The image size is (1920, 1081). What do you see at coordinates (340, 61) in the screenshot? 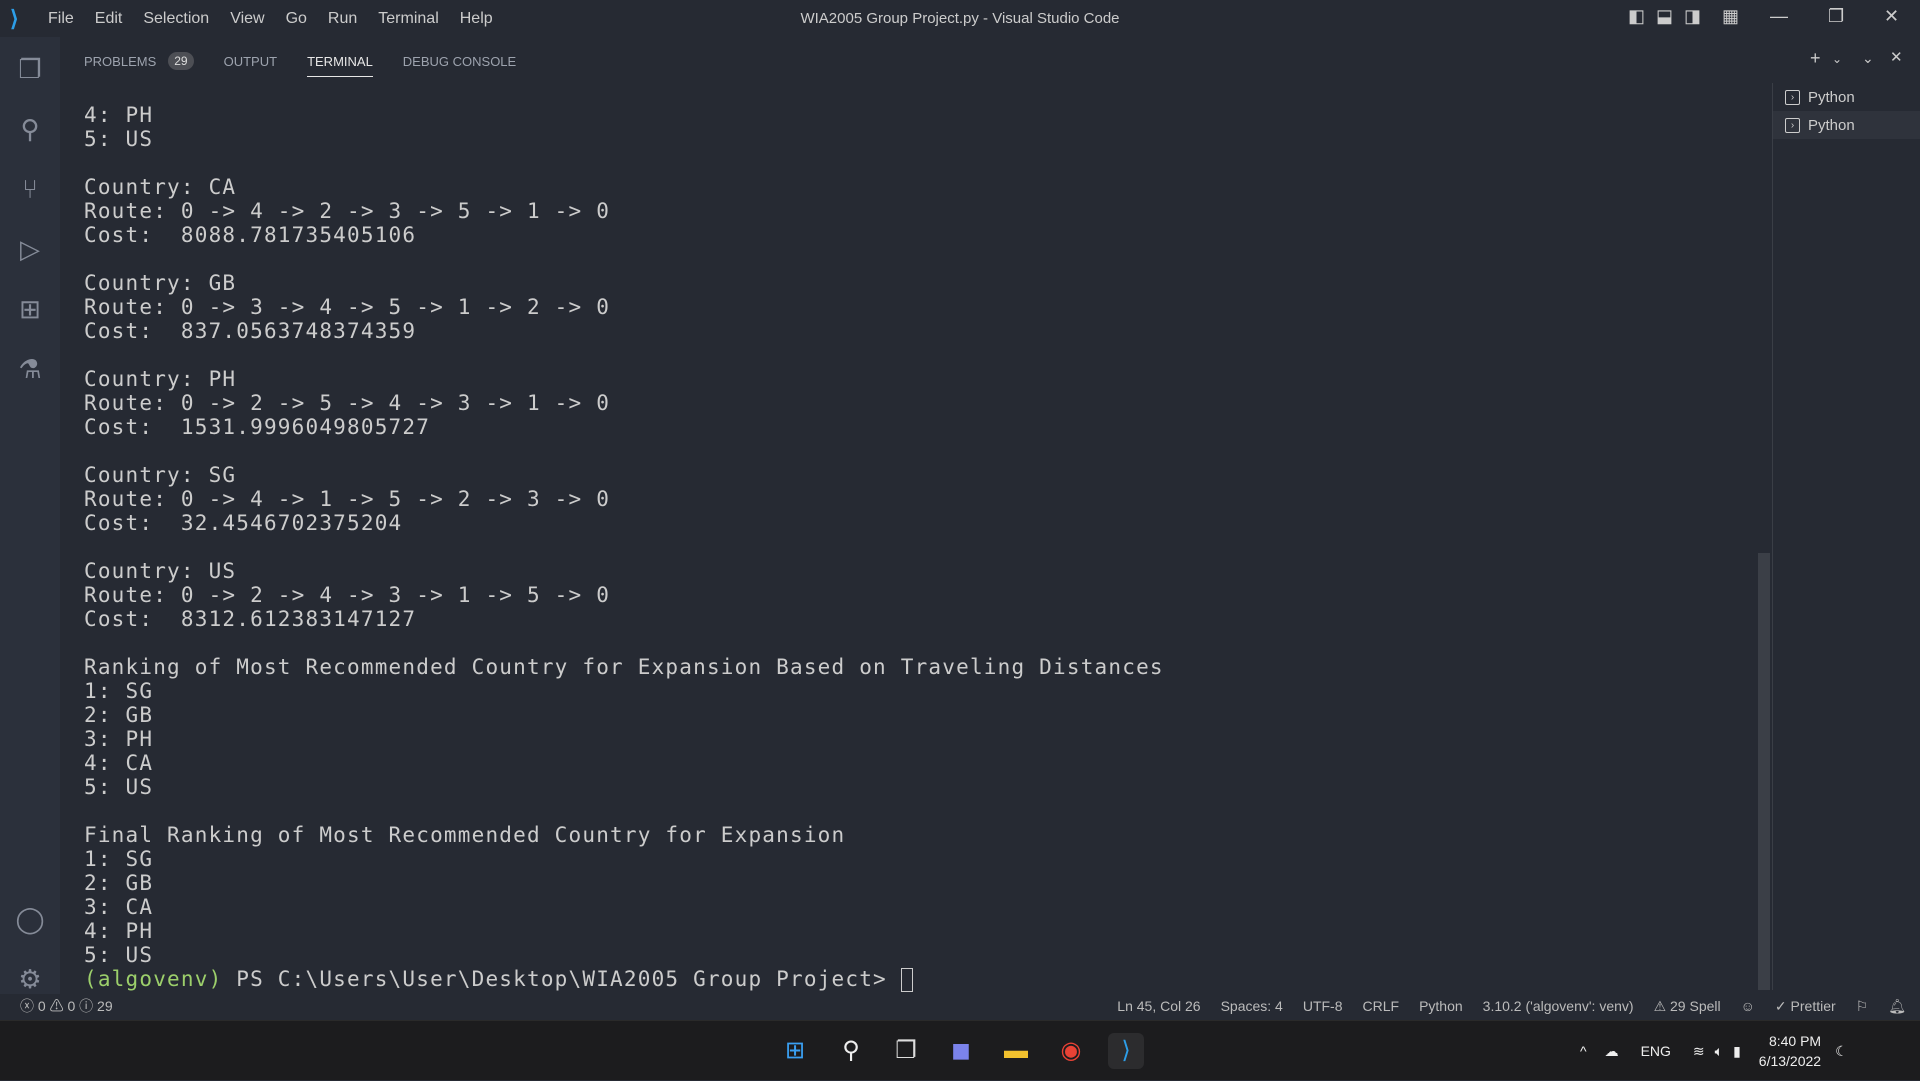
I see `tab-label: TERMINAL` at bounding box center [340, 61].